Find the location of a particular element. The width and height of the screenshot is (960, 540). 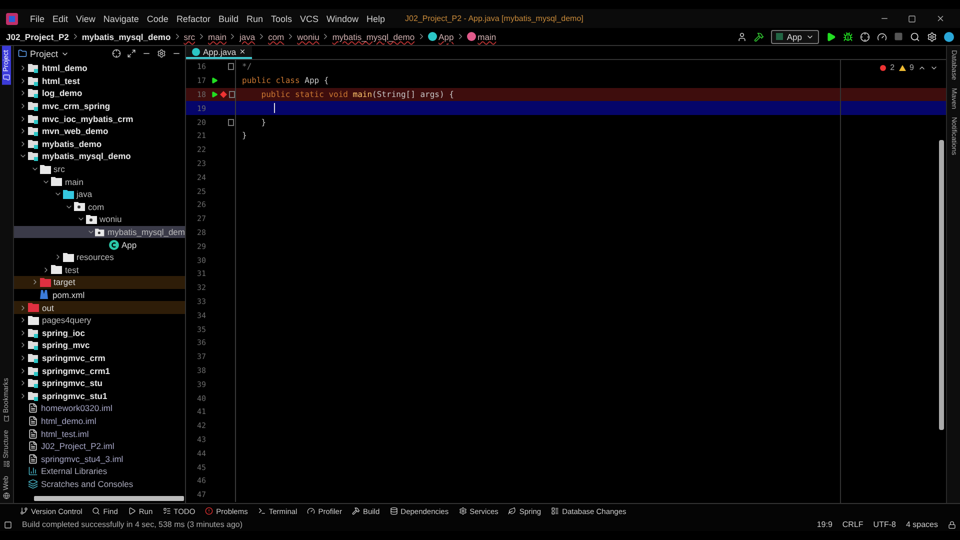

file-icon is located at coordinates (33, 408).